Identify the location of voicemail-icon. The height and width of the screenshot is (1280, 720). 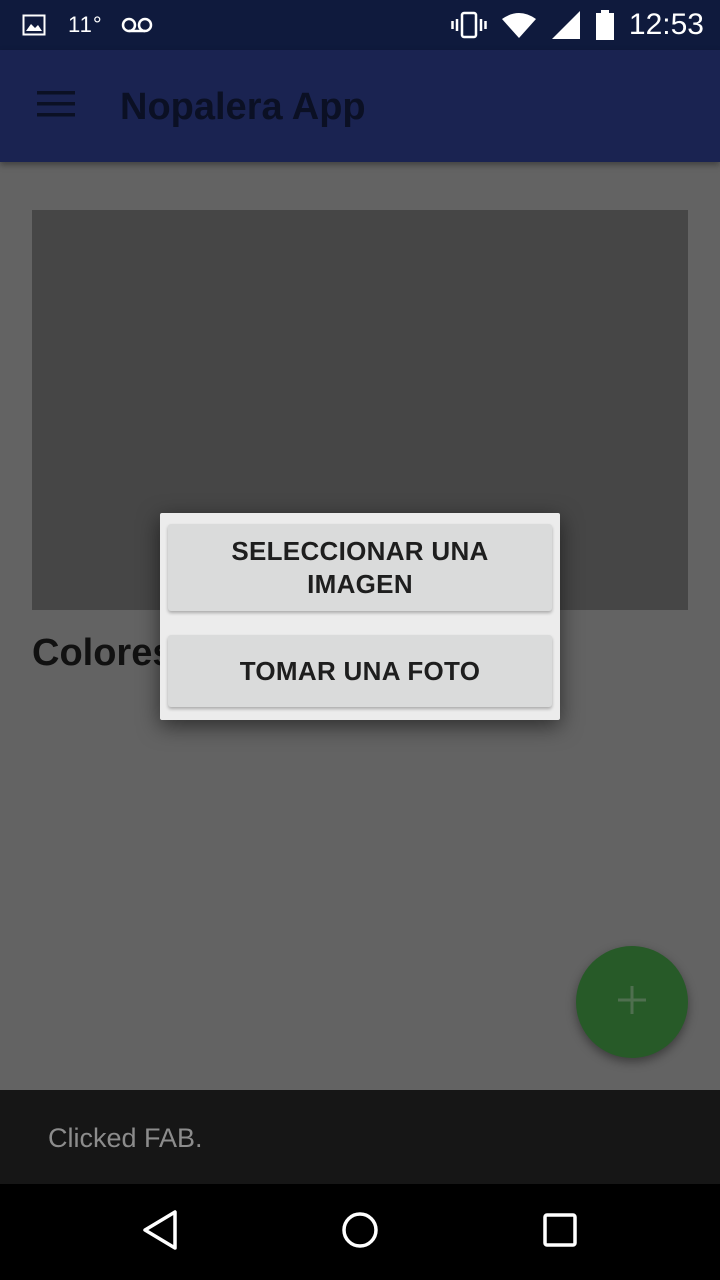
(137, 25).